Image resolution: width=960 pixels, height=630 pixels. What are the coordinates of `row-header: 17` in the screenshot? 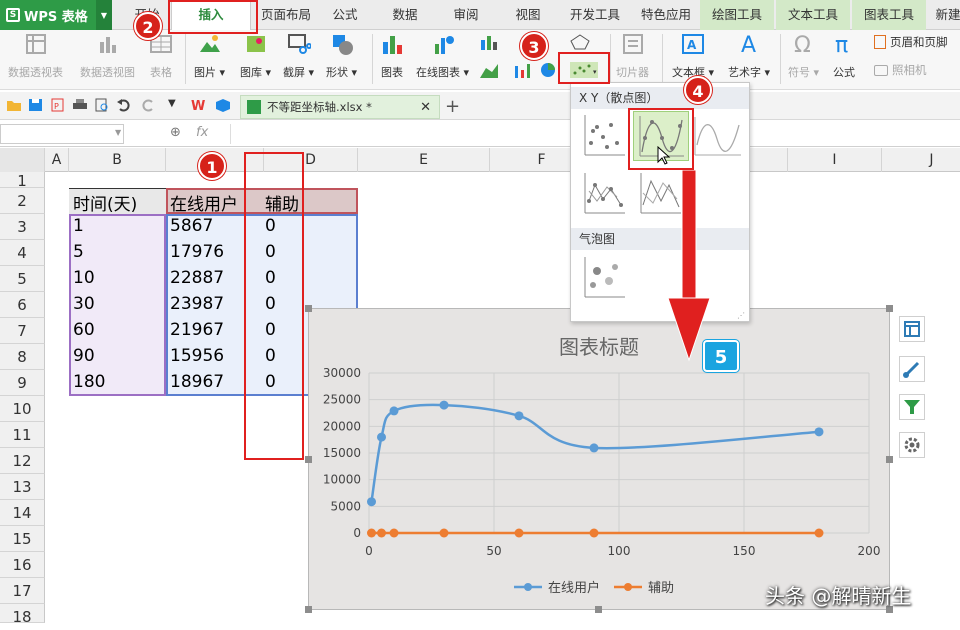 It's located at (22, 591).